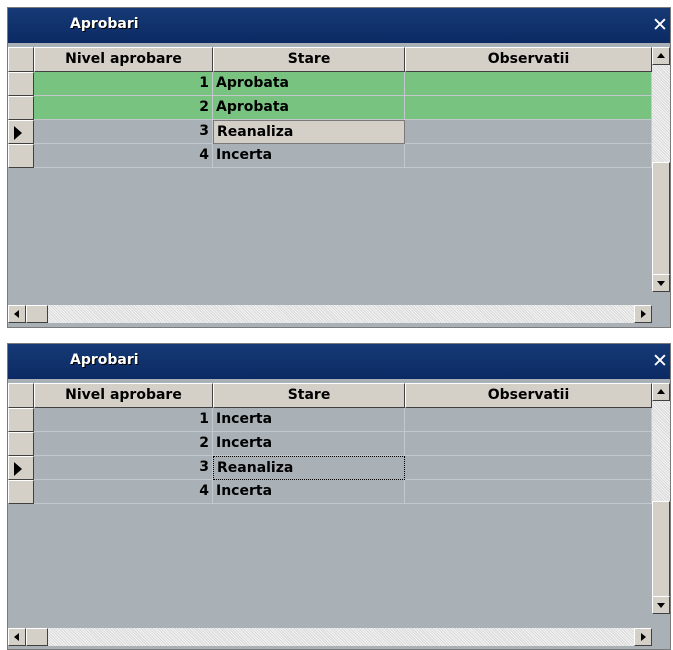  I want to click on stare-focus-cell: Reanaliza, so click(309, 468).